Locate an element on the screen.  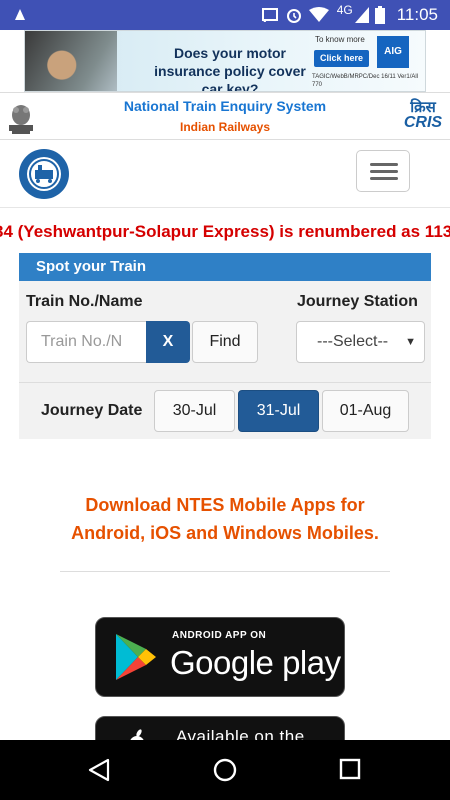
cris-hindi: क्रिस is located at coordinates (423, 107).